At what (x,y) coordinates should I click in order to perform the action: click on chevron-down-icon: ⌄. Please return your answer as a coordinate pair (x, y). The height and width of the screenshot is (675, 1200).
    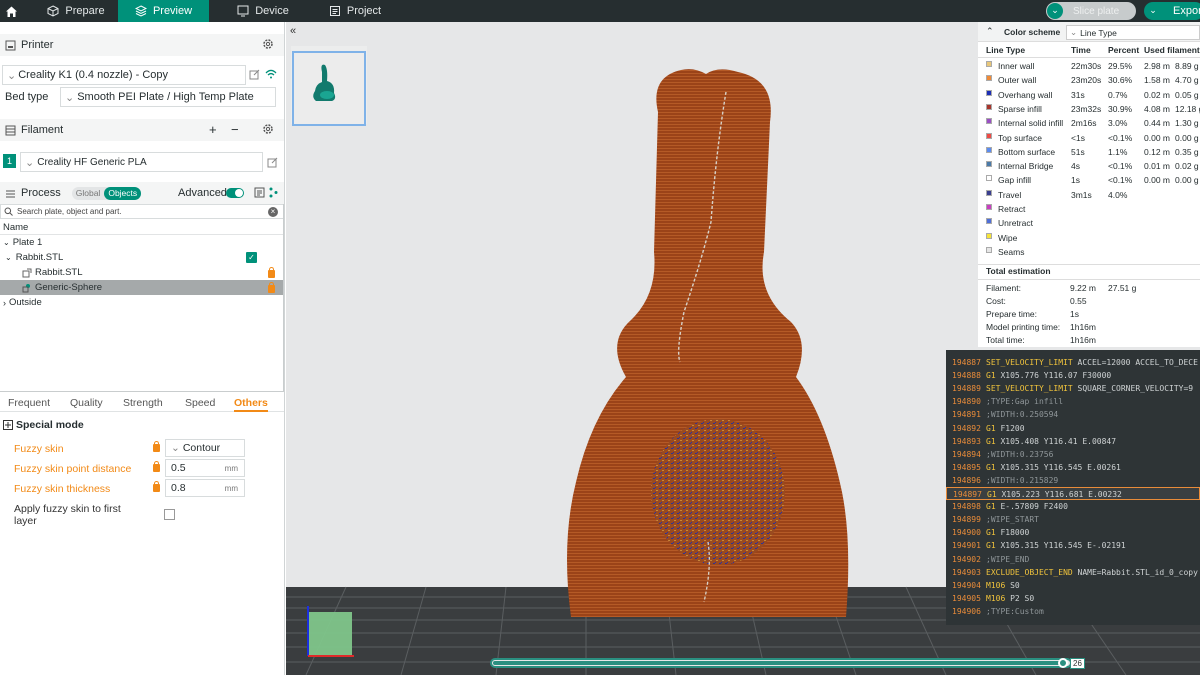
    Looking at the image, I should click on (12, 75).